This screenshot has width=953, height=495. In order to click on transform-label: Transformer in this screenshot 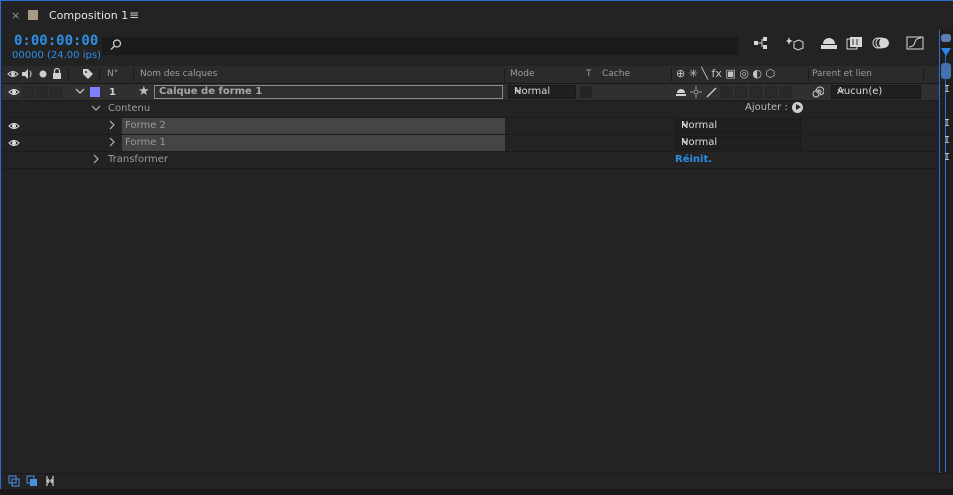, I will do `click(138, 159)`.